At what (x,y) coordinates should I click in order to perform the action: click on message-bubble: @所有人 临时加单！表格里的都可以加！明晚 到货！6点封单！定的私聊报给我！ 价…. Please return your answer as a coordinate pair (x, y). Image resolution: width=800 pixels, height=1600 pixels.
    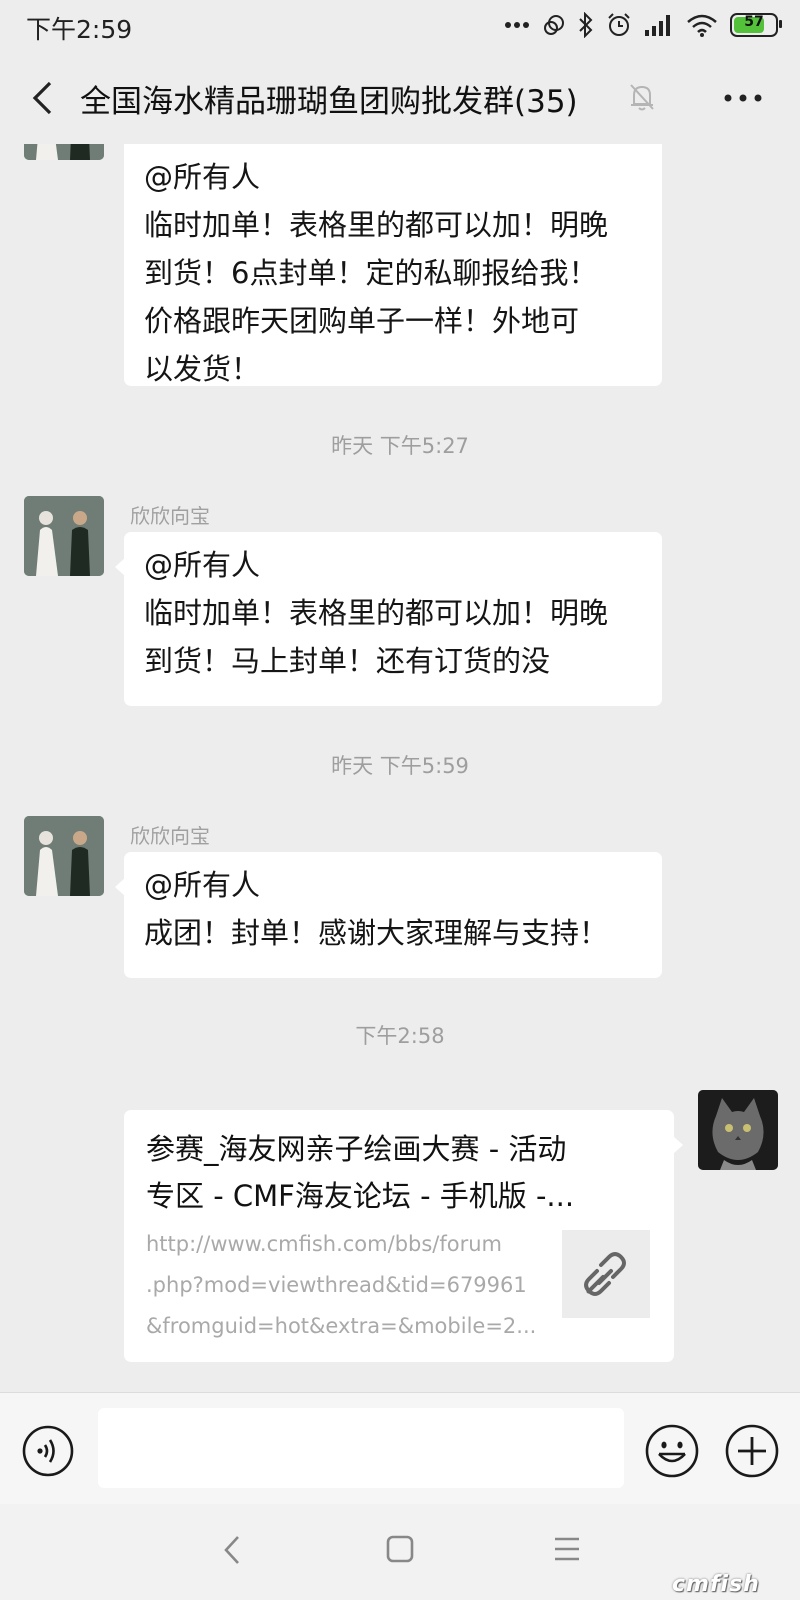
    Looking at the image, I should click on (393, 265).